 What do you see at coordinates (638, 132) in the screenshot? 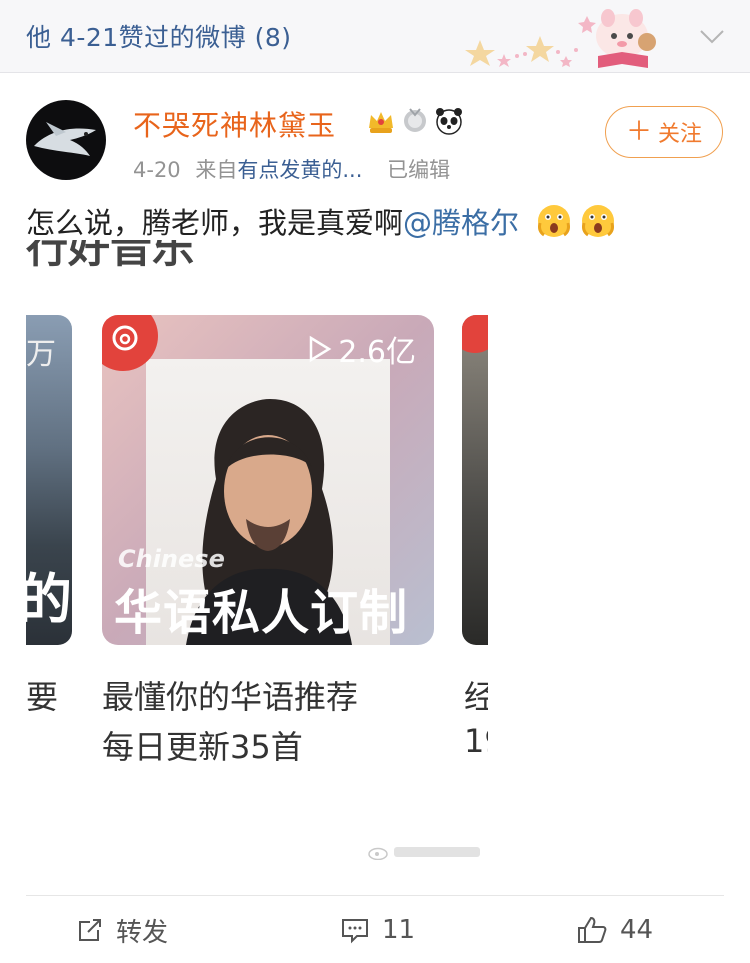
I see `plus-icon: ＋` at bounding box center [638, 132].